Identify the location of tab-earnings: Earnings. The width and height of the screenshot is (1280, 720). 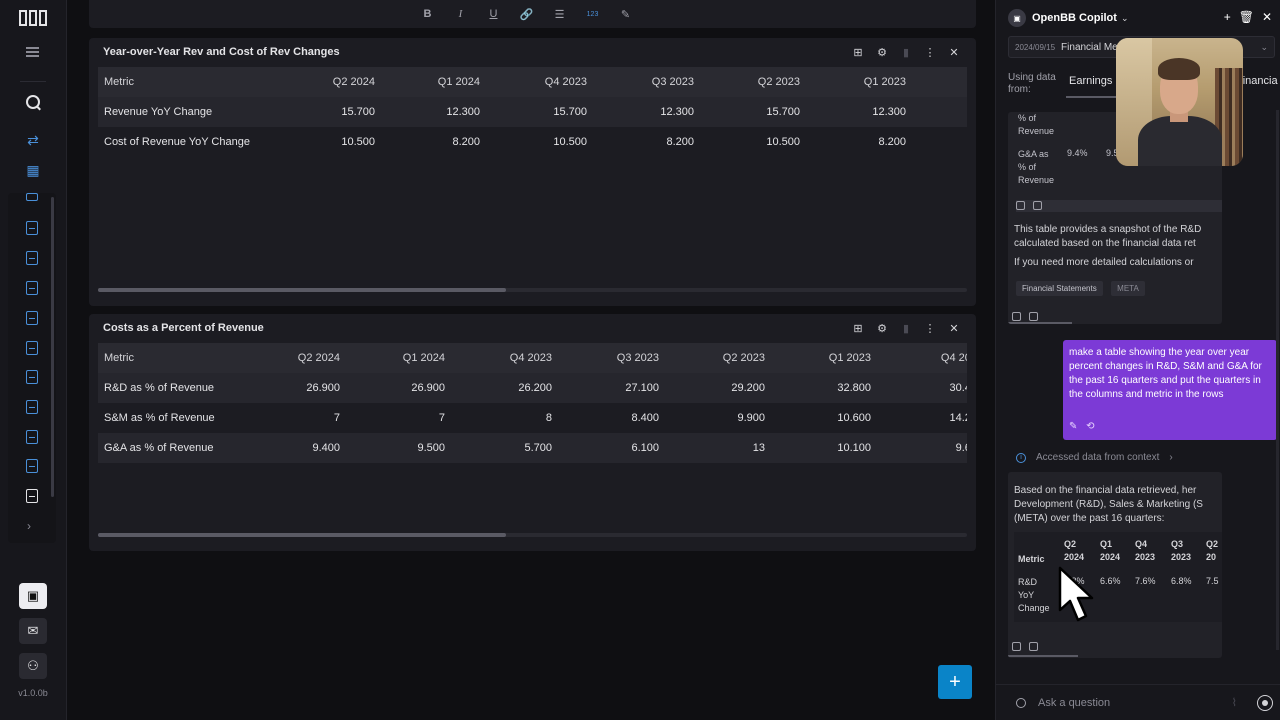
(1090, 81).